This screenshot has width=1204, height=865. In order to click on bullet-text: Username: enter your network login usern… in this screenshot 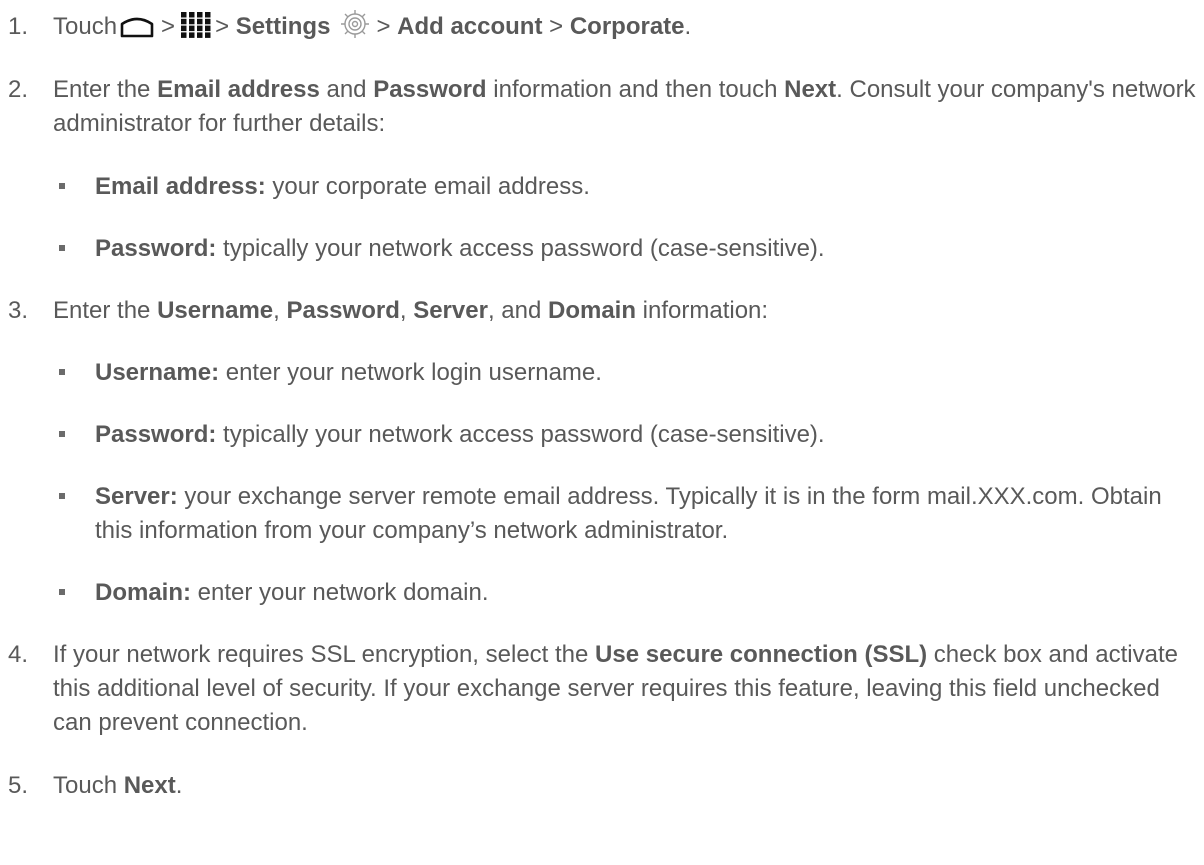, I will do `click(348, 373)`.